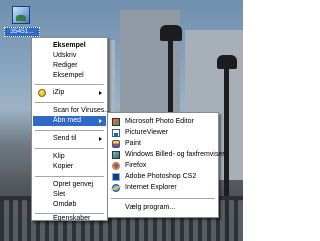 This screenshot has width=320, height=241. I want to click on image-viewer-icon, so click(116, 155).